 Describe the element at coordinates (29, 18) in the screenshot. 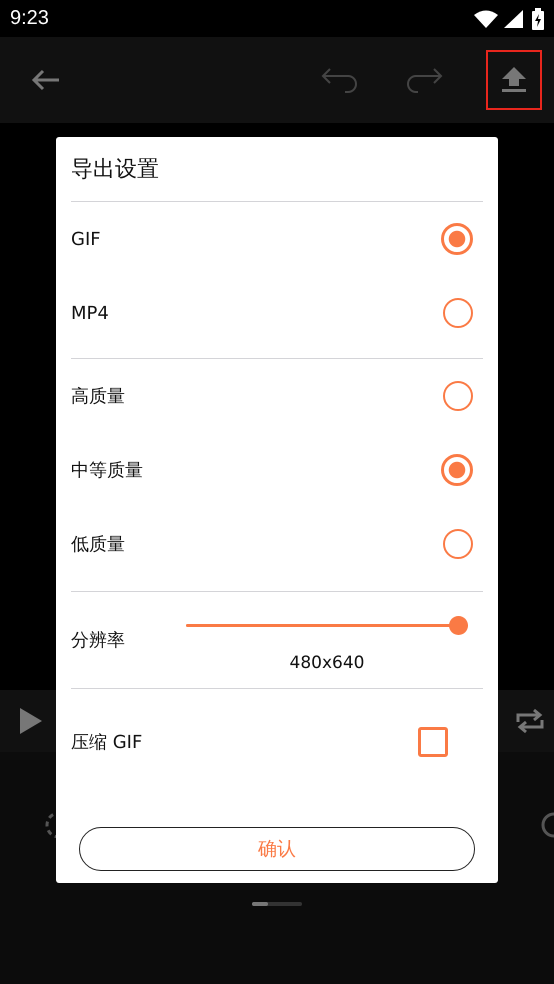

I see `status-time: 9:23` at that location.